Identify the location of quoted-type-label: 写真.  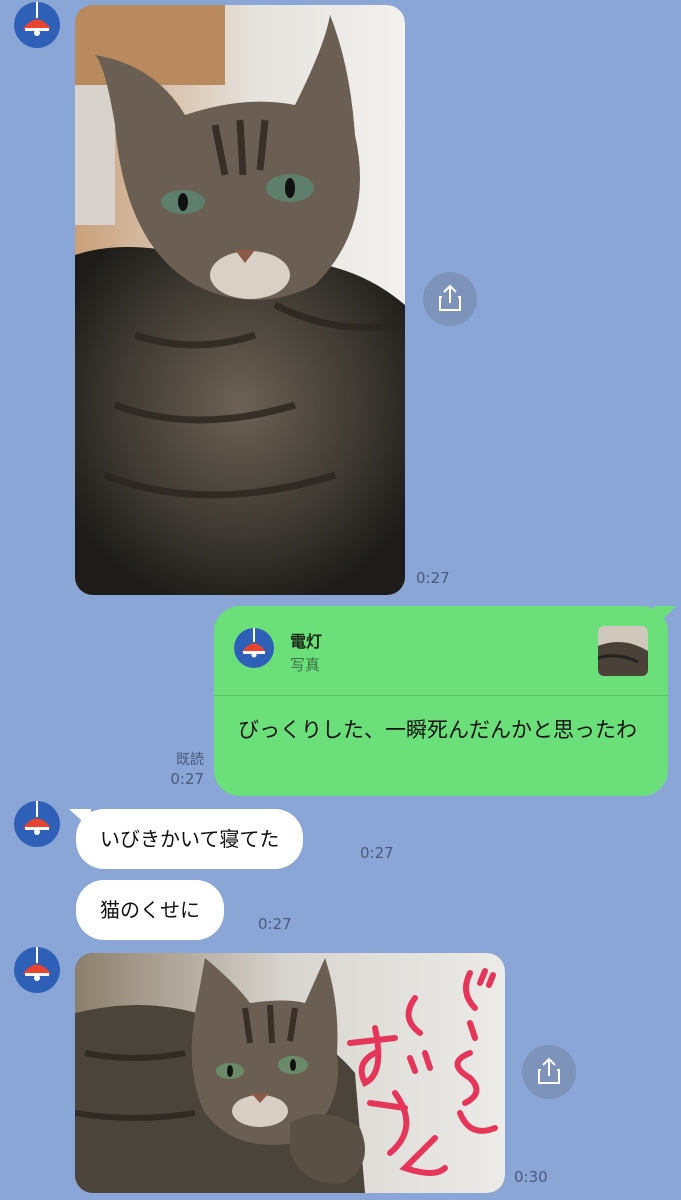
(305, 665).